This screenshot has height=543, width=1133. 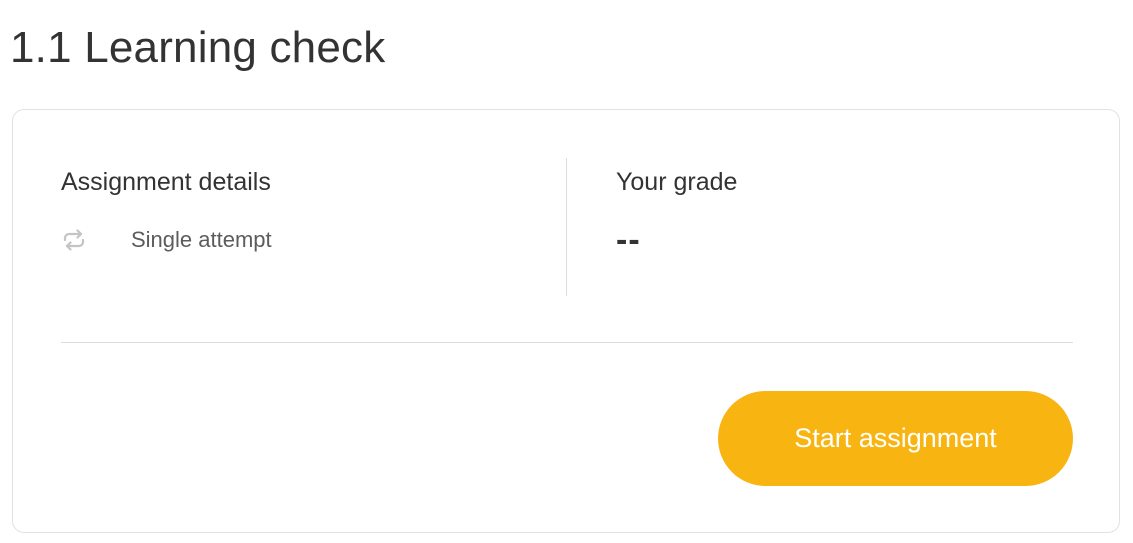 What do you see at coordinates (198, 47) in the screenshot?
I see `page-title: 1.1 Learning check` at bounding box center [198, 47].